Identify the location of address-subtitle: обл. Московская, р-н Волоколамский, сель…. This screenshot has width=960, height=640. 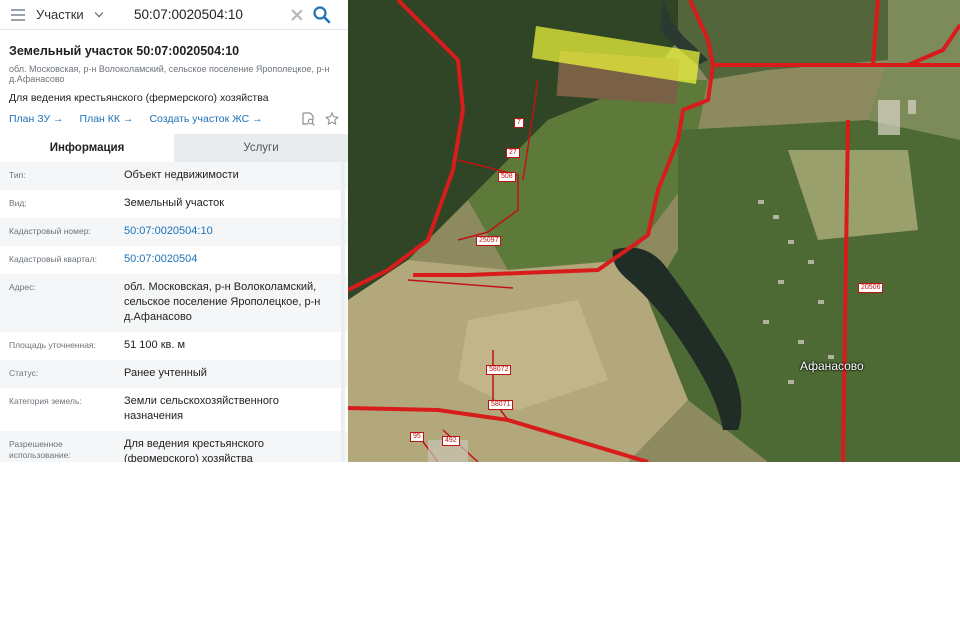
(169, 74).